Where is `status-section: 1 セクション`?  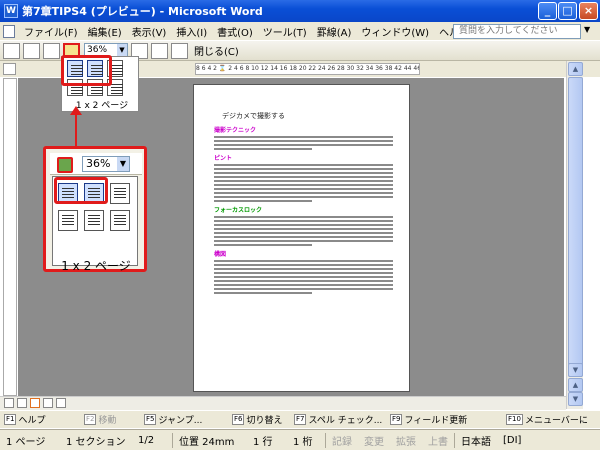
status-section: 1 セクション is located at coordinates (96, 442).